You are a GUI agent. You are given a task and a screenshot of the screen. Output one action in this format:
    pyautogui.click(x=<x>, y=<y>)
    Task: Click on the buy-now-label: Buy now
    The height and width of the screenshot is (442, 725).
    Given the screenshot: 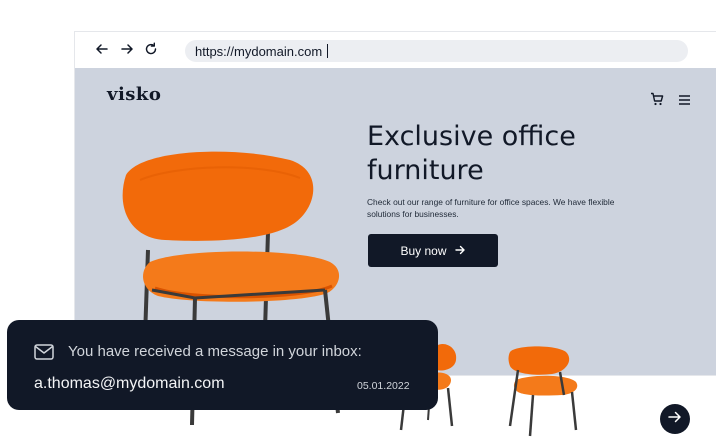 What is the action you would take?
    pyautogui.click(x=423, y=250)
    